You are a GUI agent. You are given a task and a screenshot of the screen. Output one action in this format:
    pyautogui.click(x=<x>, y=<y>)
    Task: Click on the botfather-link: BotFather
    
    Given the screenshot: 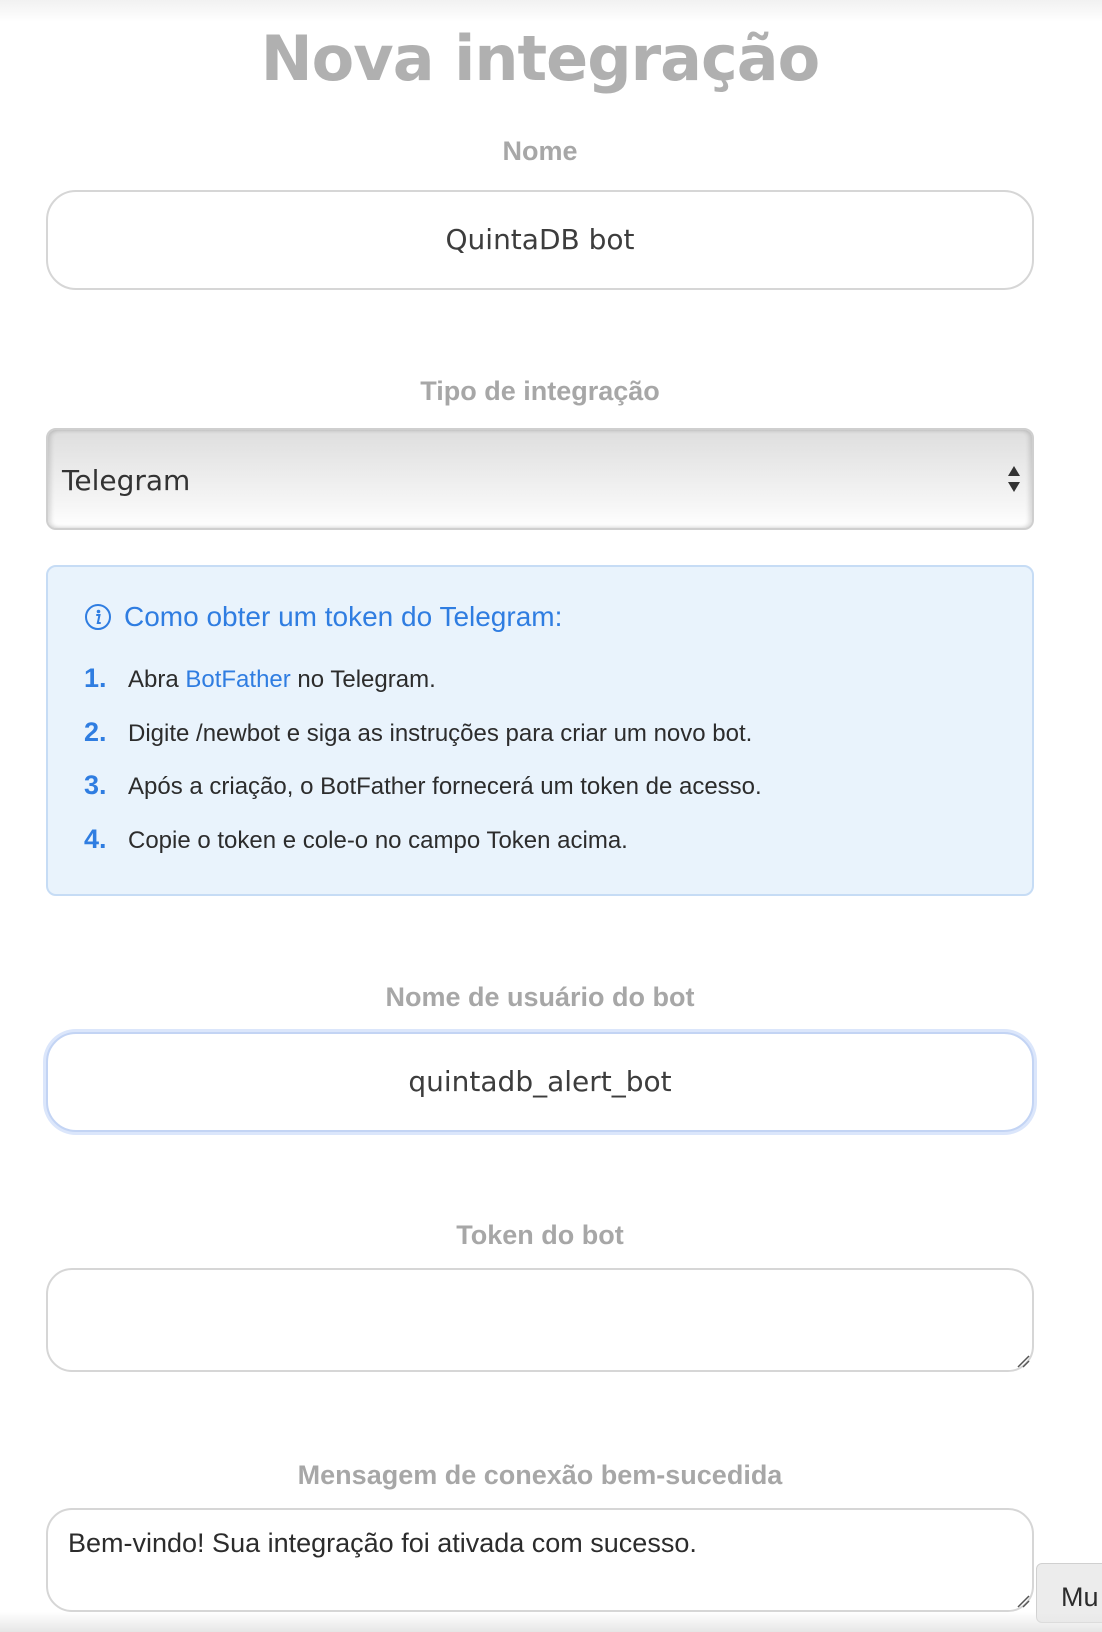 What is the action you would take?
    pyautogui.click(x=237, y=679)
    